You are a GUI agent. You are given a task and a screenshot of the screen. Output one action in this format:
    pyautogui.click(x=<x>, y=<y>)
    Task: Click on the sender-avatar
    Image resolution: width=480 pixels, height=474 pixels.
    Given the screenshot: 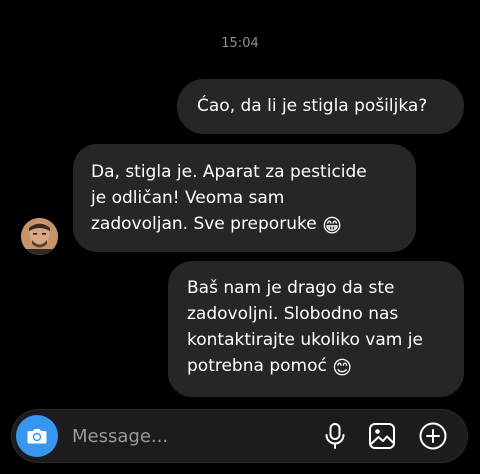 What is the action you would take?
    pyautogui.click(x=39, y=236)
    